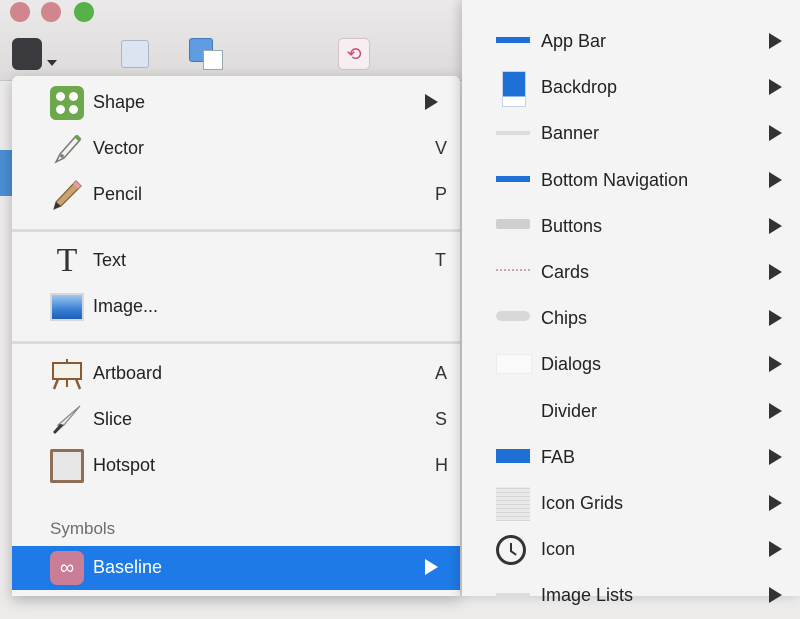 The image size is (800, 619). What do you see at coordinates (631, 42) in the screenshot?
I see `submenu-item-app-bar: App Bar` at bounding box center [631, 42].